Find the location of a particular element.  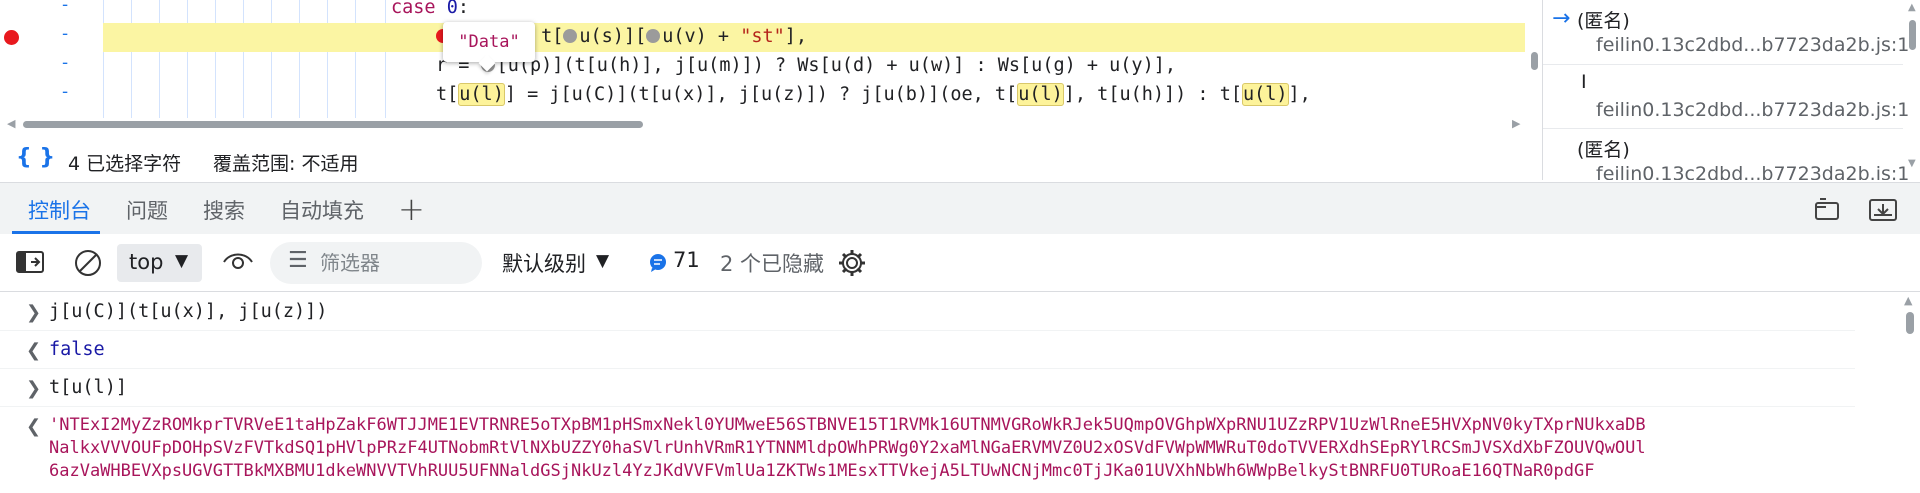

editor-status-bar: { } 4 已选择字符 覆盖范围: 不适用 is located at coordinates (771, 159).